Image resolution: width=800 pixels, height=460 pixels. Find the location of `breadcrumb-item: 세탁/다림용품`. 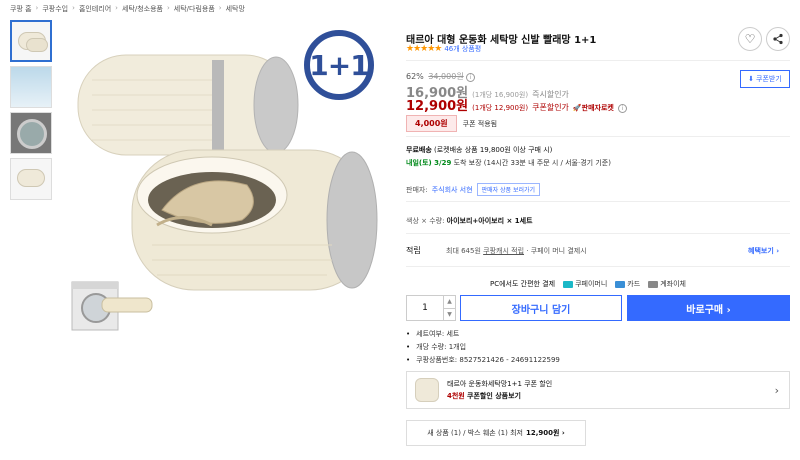

breadcrumb-item: 세탁/다림용품 is located at coordinates (194, 9).